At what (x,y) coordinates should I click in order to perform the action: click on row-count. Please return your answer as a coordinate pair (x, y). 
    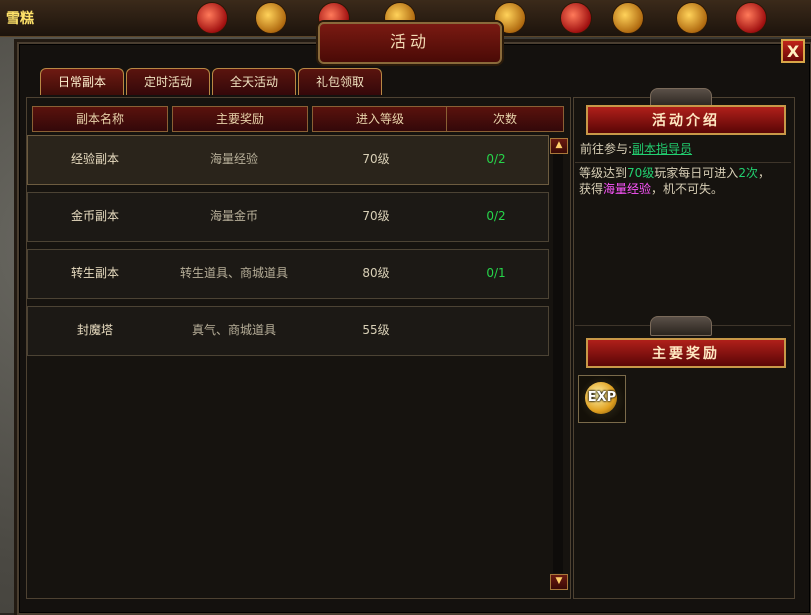
    Looking at the image, I should click on (496, 330).